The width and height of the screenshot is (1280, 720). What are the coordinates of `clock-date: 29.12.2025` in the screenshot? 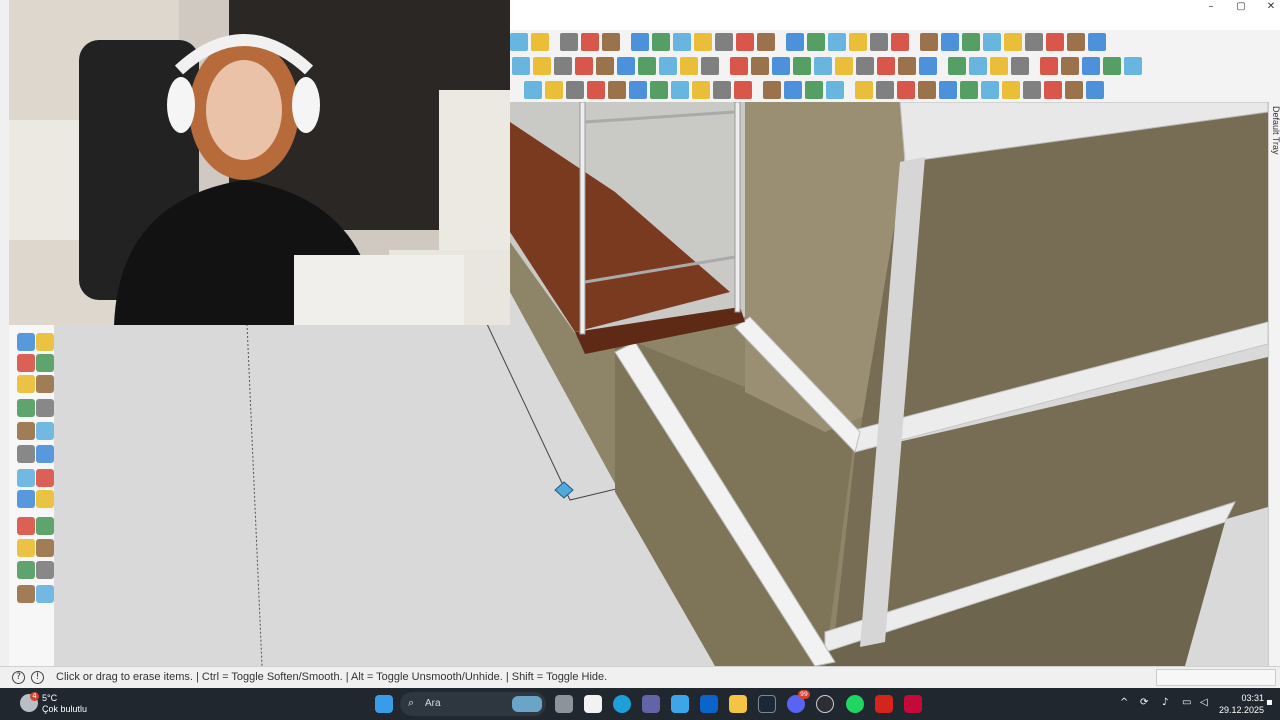 It's located at (1241, 710).